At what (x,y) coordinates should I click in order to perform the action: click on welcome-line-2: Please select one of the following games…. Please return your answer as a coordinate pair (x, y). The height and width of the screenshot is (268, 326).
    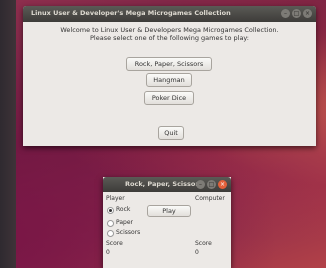
    Looking at the image, I should click on (169, 38).